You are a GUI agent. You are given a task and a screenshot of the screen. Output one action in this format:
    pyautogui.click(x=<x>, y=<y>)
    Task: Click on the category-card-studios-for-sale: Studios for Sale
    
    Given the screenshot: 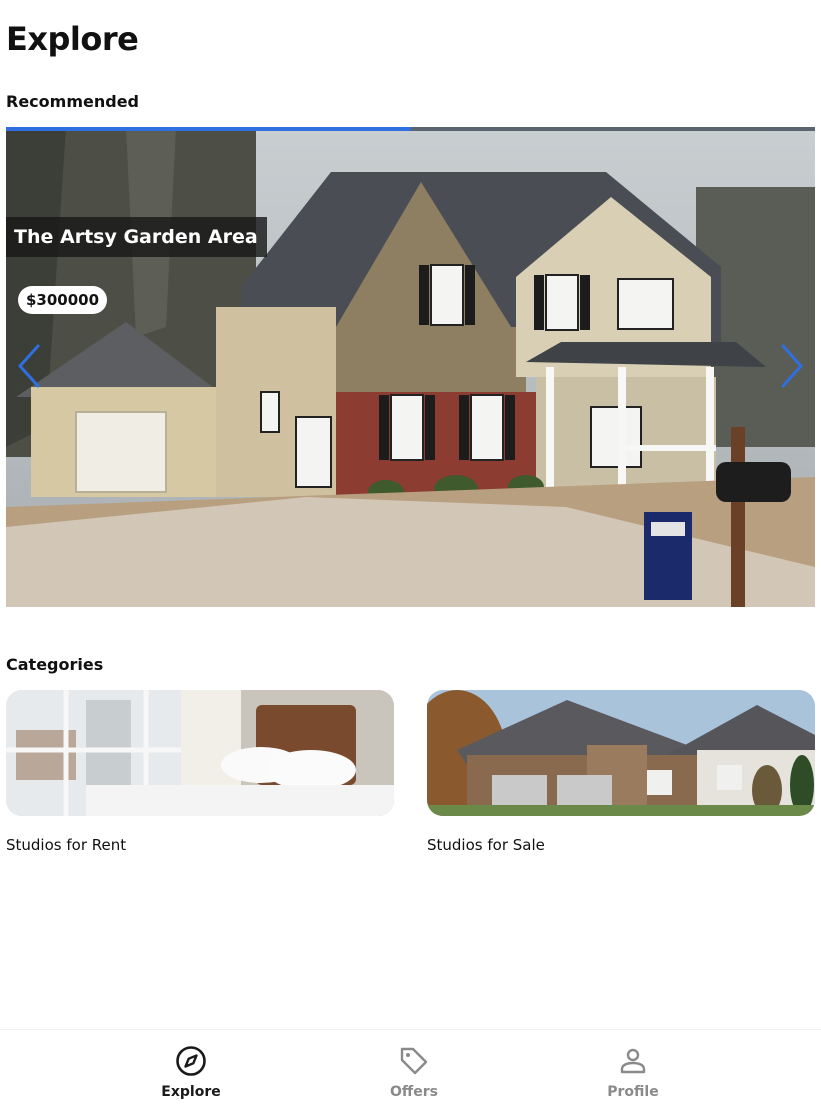 What is the action you would take?
    pyautogui.click(x=621, y=772)
    